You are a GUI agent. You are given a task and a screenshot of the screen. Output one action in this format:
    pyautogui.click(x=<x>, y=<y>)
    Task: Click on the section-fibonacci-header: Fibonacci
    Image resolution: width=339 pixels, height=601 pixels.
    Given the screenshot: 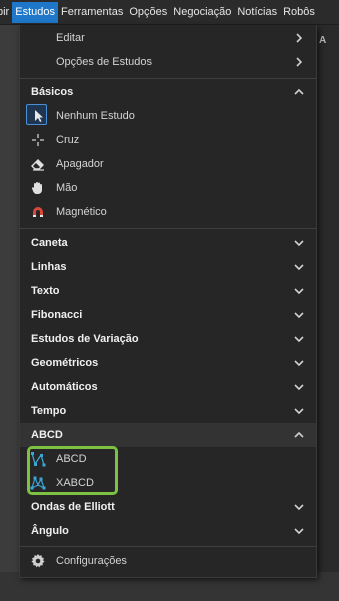 What is the action you would take?
    pyautogui.click(x=168, y=315)
    